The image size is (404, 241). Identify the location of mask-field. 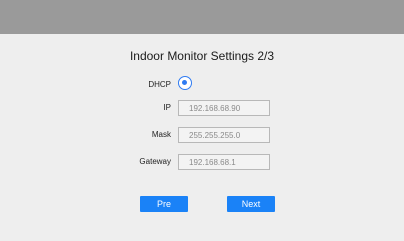
(224, 135).